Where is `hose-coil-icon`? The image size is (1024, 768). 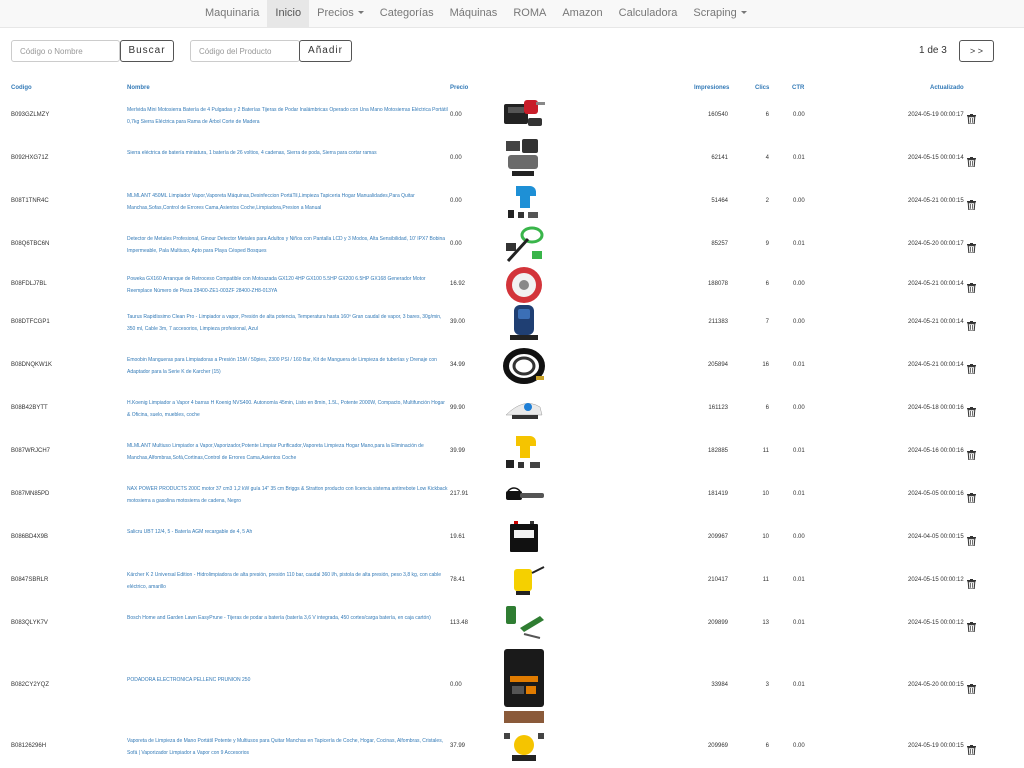
hose-coil-icon is located at coordinates (524, 366).